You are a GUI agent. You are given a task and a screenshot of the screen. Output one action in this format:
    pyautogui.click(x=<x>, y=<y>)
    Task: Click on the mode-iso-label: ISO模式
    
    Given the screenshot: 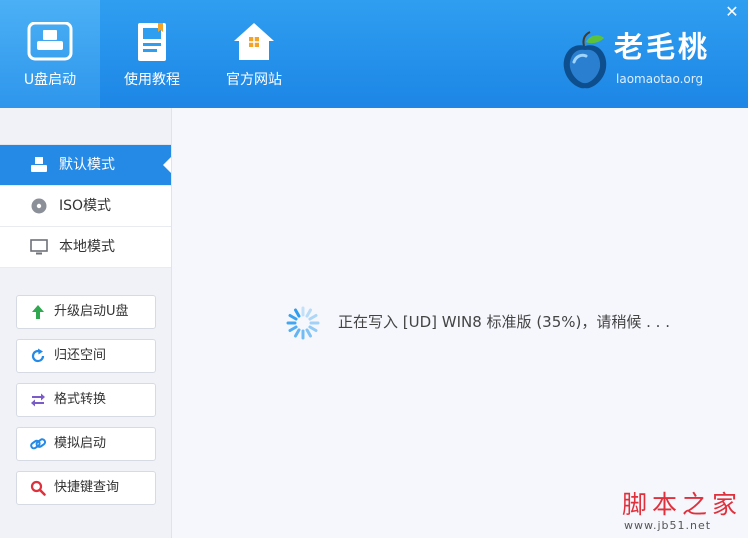 What is the action you would take?
    pyautogui.click(x=85, y=206)
    